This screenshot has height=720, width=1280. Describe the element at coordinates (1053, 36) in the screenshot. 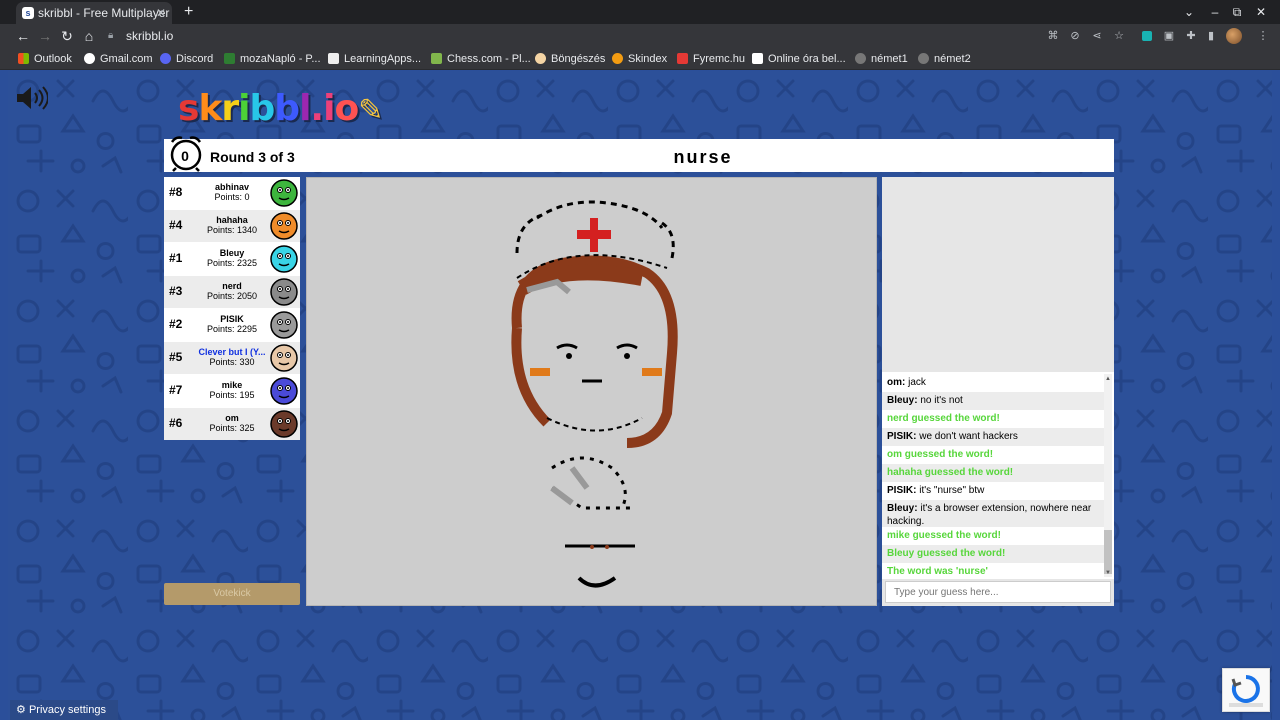

I see `translate-icon: ⌘` at that location.